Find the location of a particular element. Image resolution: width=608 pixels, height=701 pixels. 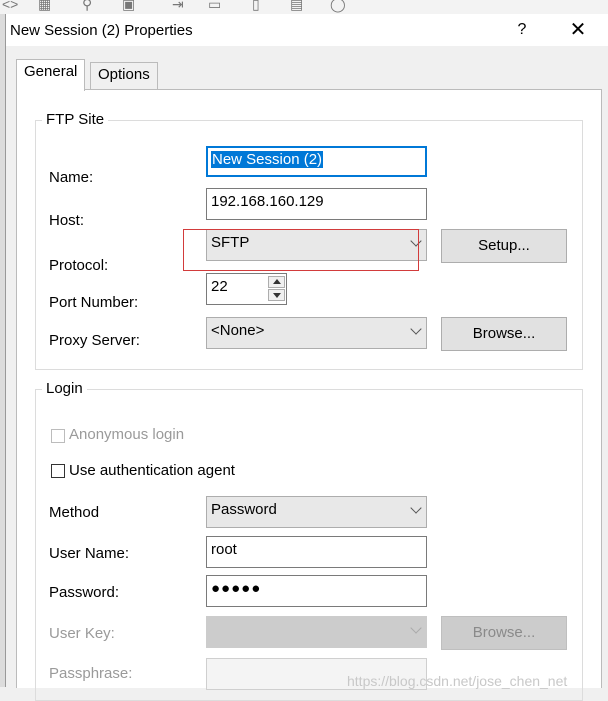

port-increment-button is located at coordinates (276, 282).